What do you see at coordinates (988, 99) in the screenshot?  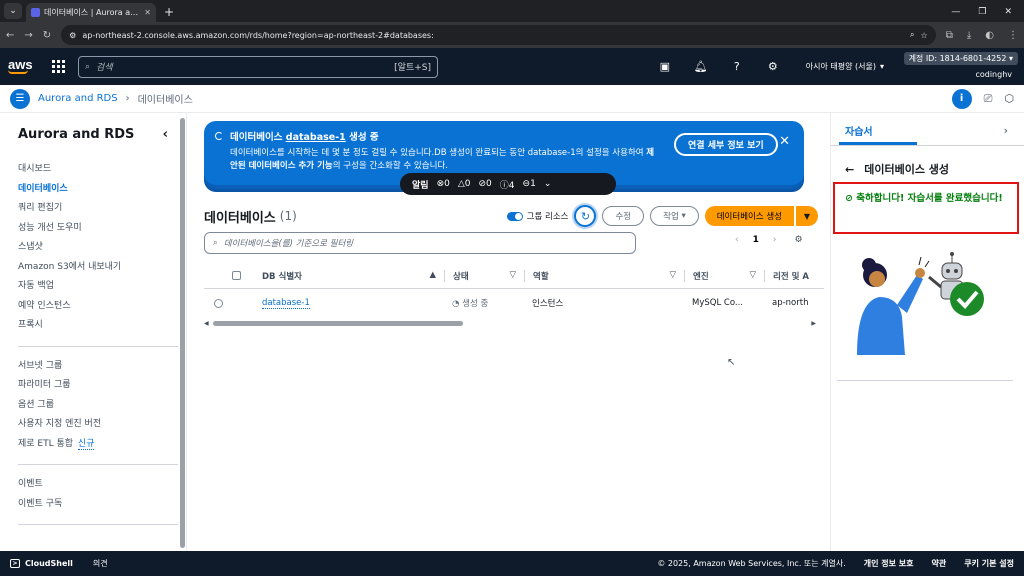 I see `feedback-icon: ⎚` at bounding box center [988, 99].